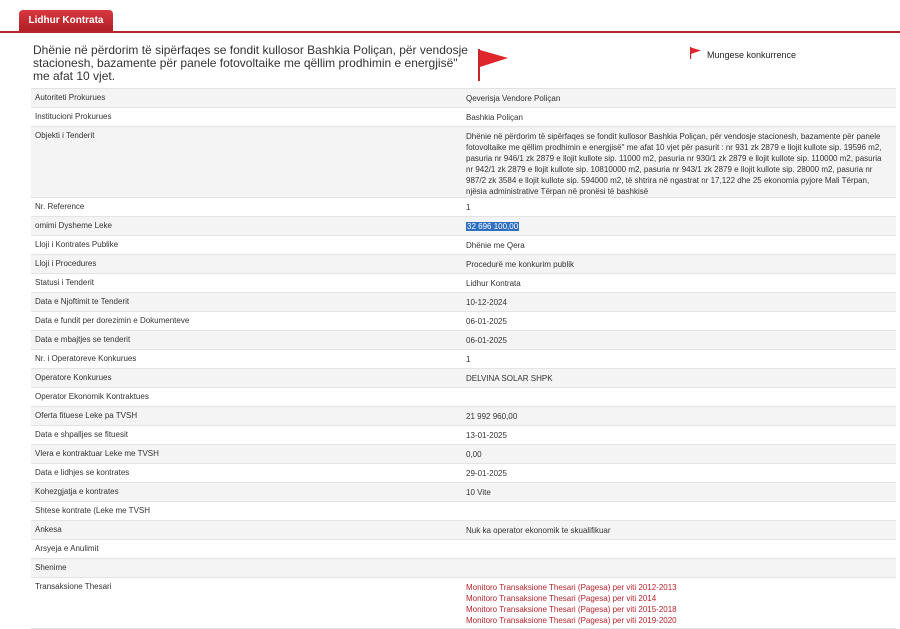 Image resolution: width=900 pixels, height=629 pixels. What do you see at coordinates (494, 117) in the screenshot?
I see `row-value: Bashkia Poliçan` at bounding box center [494, 117].